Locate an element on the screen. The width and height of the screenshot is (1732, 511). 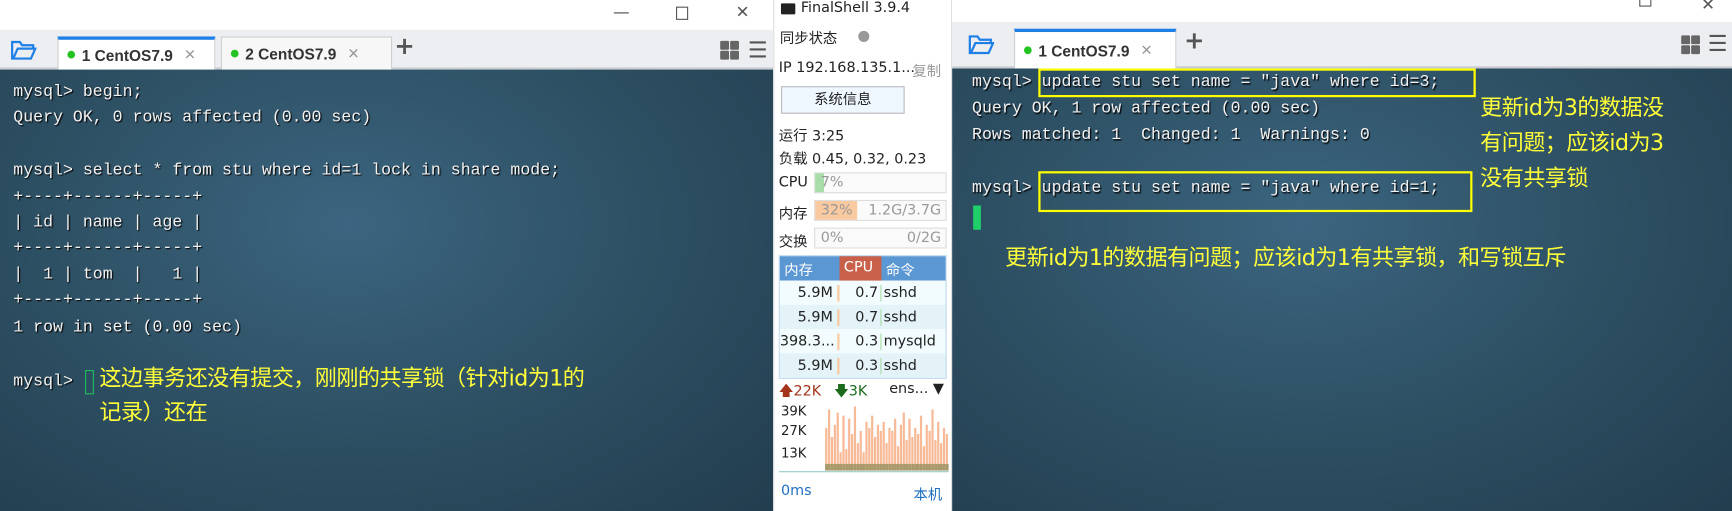
swap-usage-bar: 0% 0/2G is located at coordinates (880, 238).